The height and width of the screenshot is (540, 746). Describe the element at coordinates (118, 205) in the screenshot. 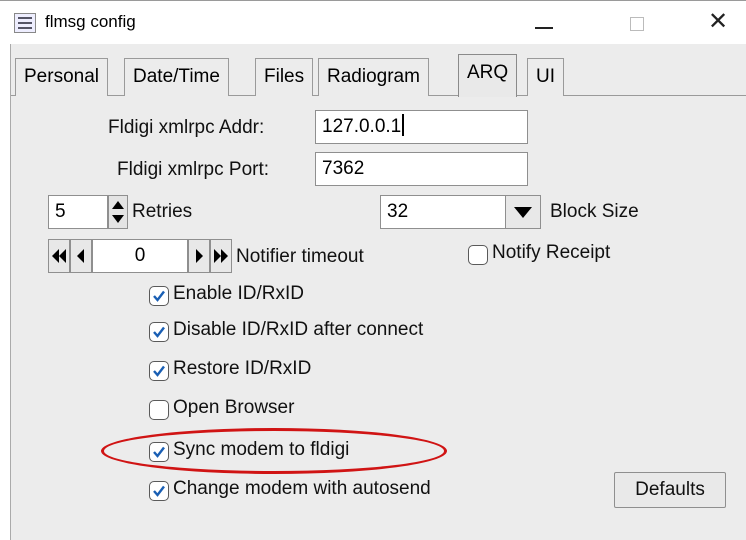

I see `spin-up-icon` at that location.